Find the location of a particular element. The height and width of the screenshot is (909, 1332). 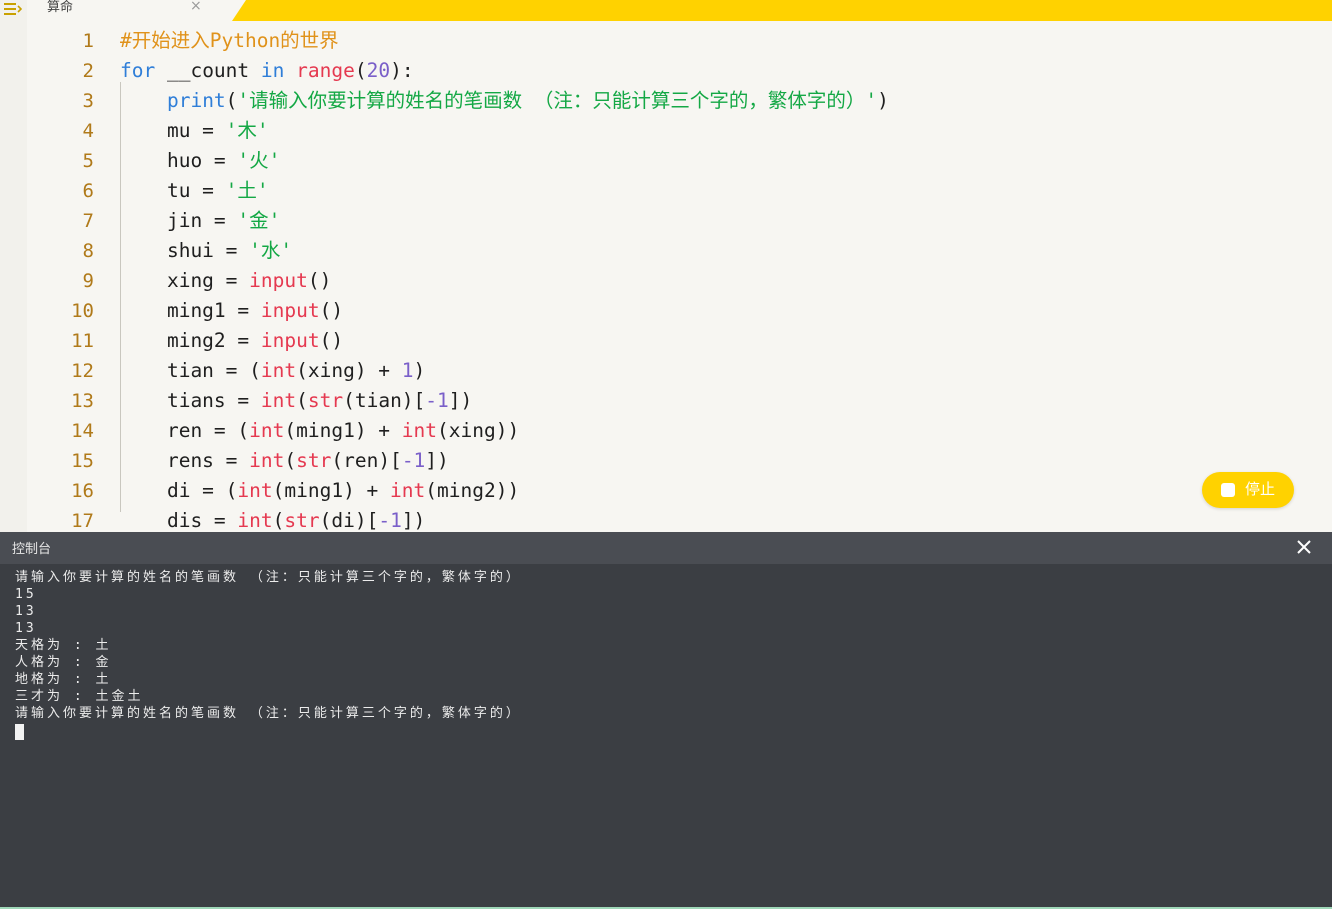

code-token: mu = is located at coordinates (173, 130).